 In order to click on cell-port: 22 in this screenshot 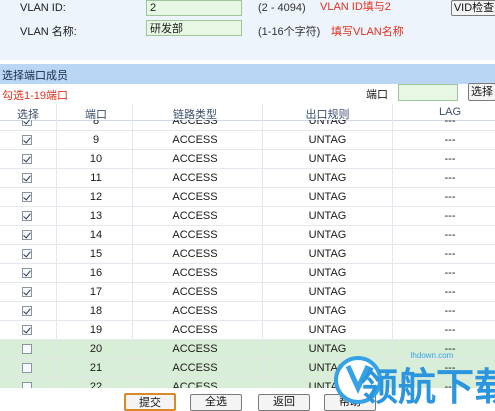, I will do `click(96, 384)`.